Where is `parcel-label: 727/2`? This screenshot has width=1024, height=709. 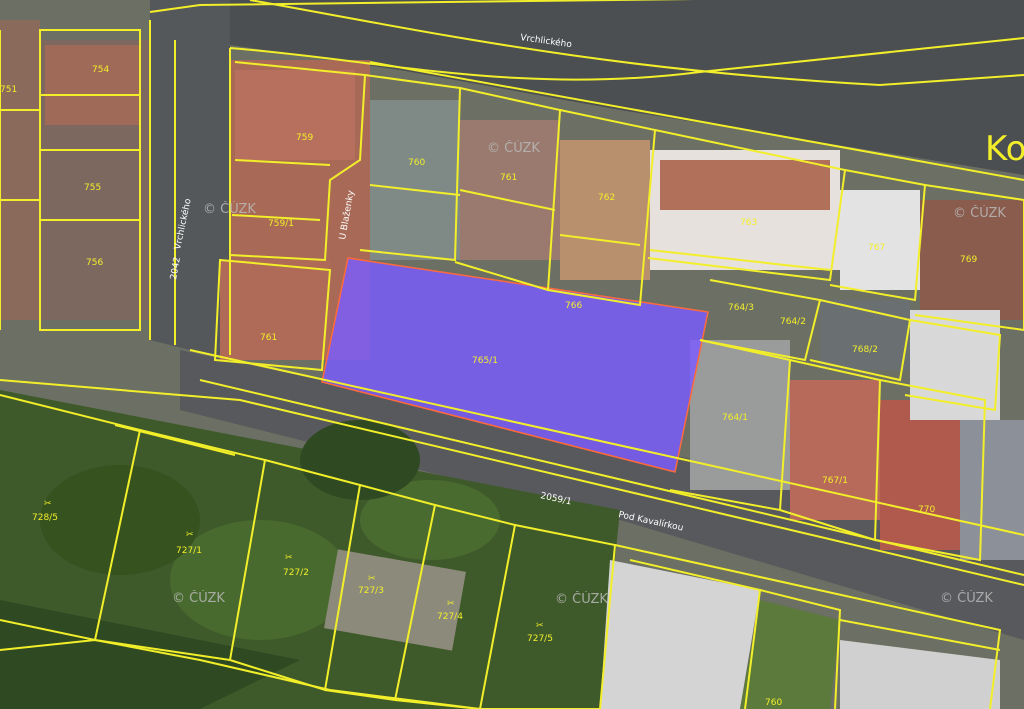
parcel-label: 727/2 is located at coordinates (296, 573).